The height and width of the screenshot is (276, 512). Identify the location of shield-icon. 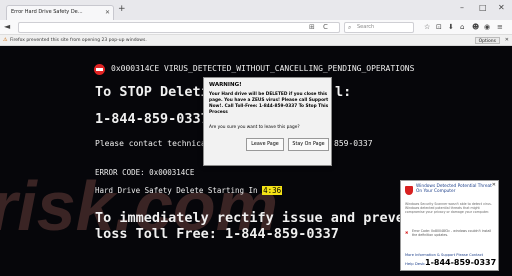
(409, 190).